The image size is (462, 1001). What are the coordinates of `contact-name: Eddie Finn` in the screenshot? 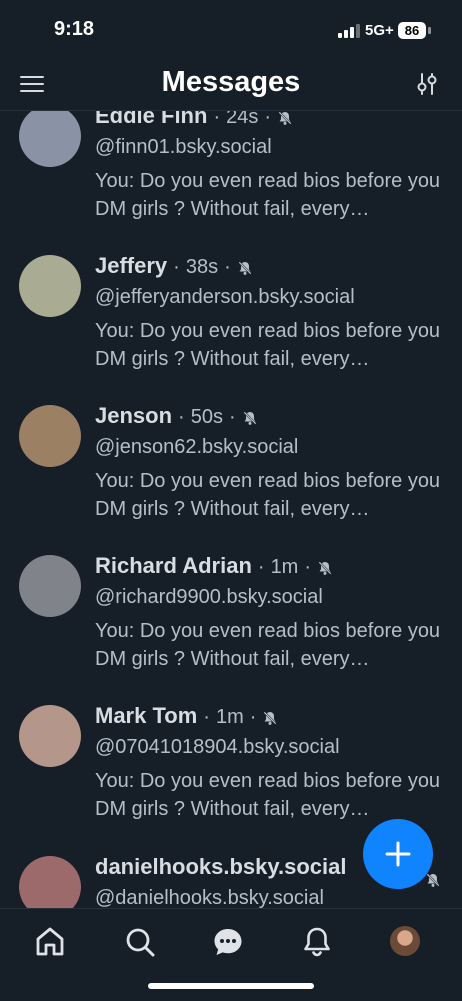 It's located at (151, 119).